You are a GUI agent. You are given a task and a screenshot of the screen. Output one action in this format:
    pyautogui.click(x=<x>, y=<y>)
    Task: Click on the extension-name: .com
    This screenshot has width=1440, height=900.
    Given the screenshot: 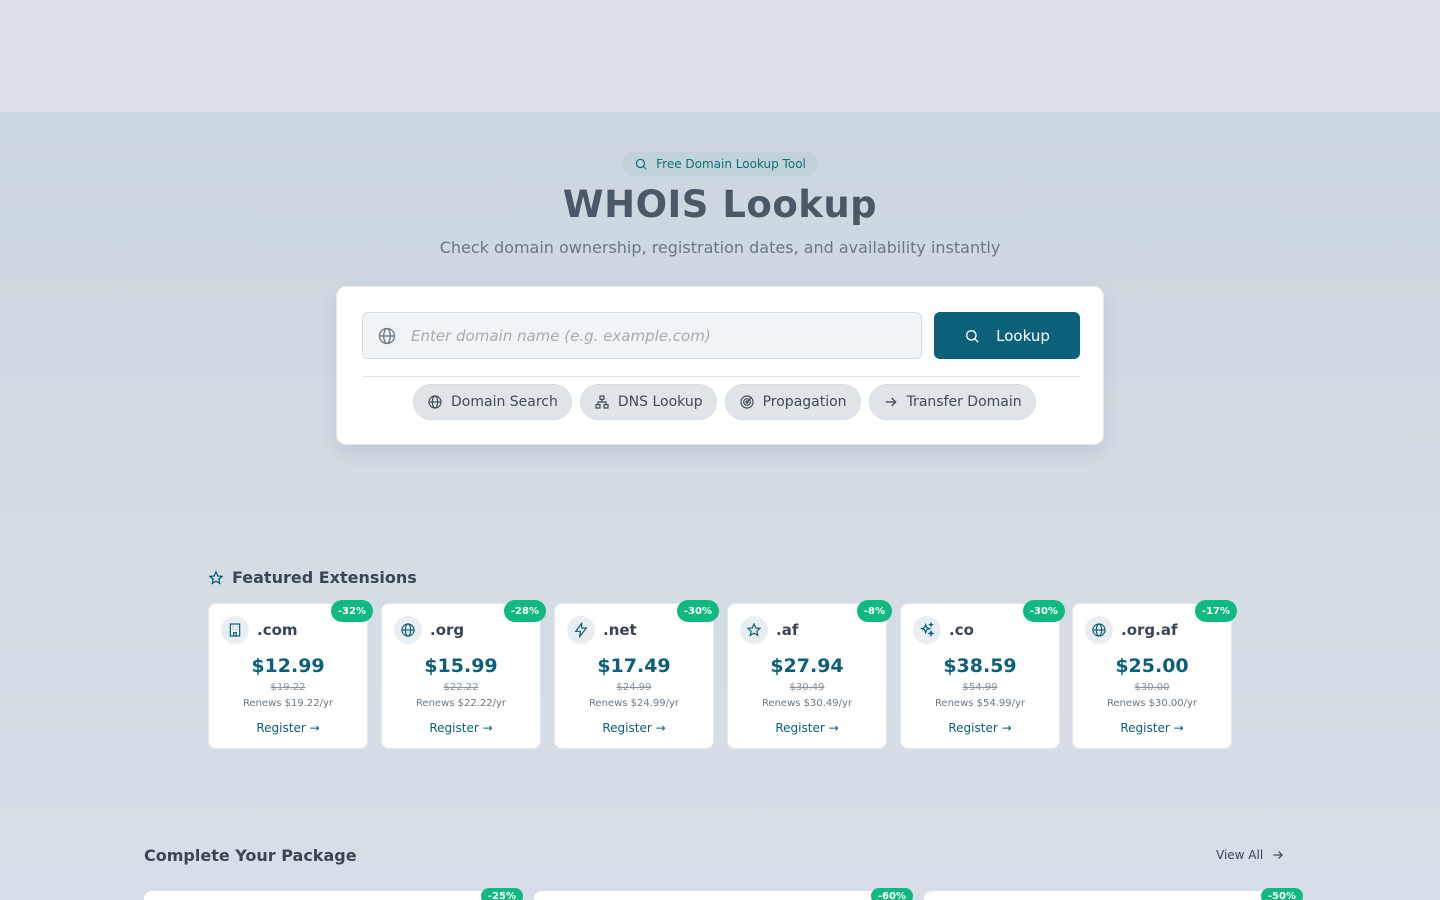 What is the action you would take?
    pyautogui.click(x=277, y=630)
    